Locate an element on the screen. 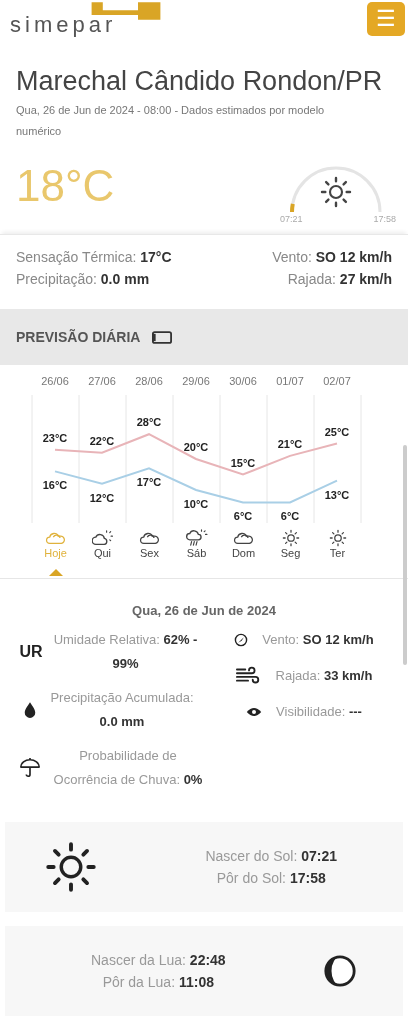  sunrise-time: 07:21 is located at coordinates (291, 219).